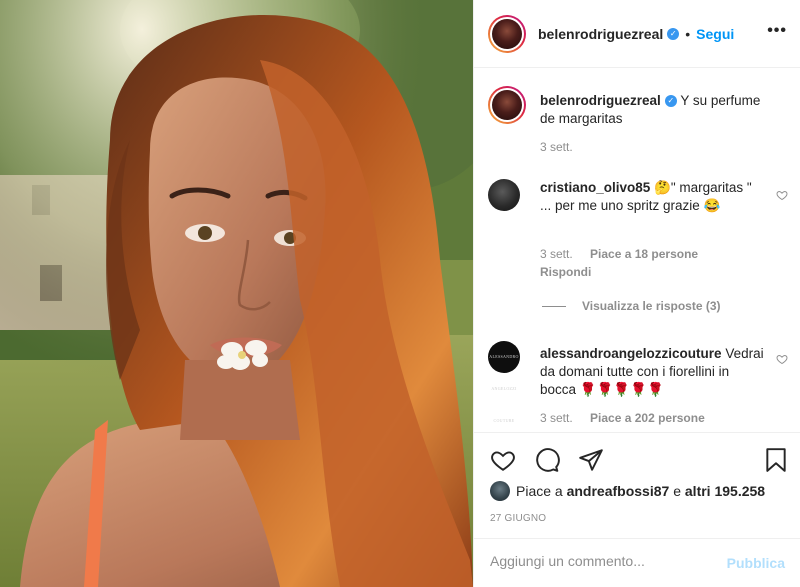  What do you see at coordinates (591, 460) in the screenshot?
I see `share-icon` at bounding box center [591, 460].